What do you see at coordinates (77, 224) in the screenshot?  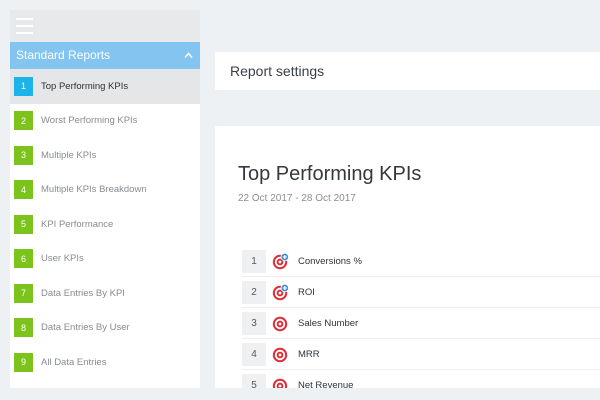 I see `sidebar-item-label: KPI Performance` at bounding box center [77, 224].